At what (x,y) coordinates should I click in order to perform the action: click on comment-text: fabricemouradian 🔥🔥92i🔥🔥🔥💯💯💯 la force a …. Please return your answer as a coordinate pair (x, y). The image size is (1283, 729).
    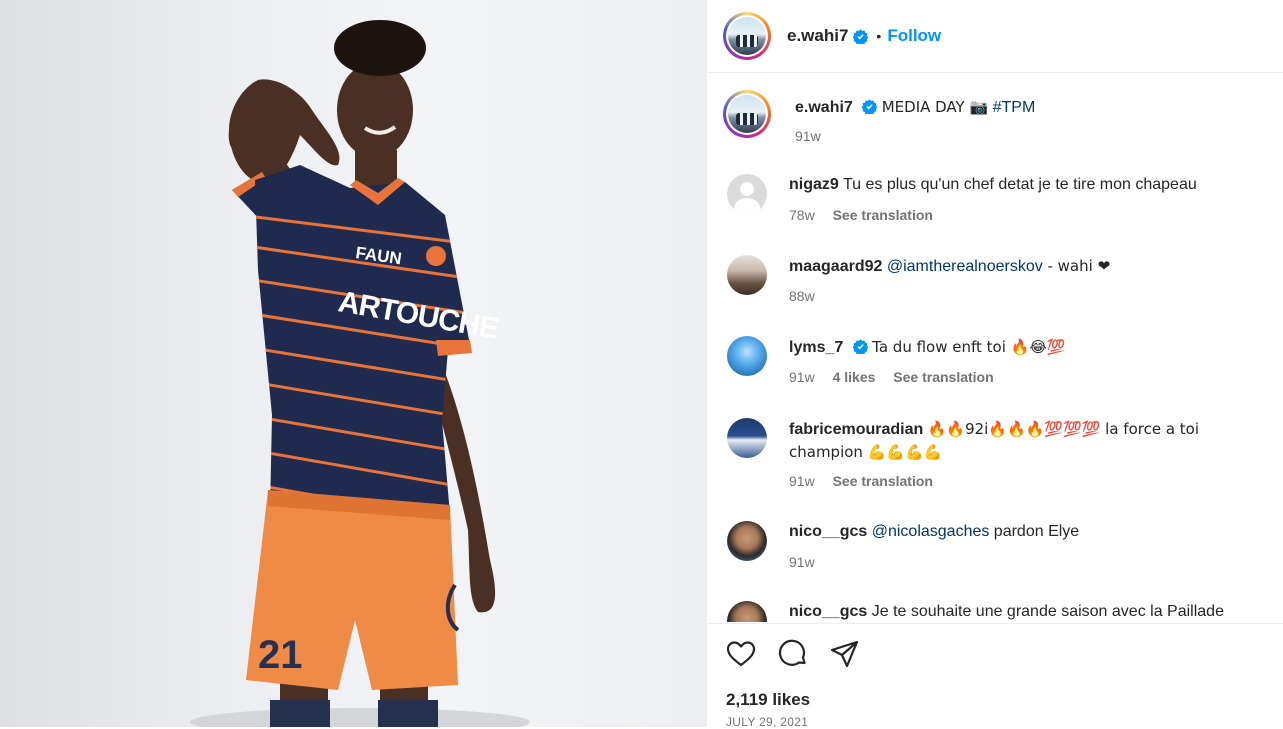
    Looking at the image, I should click on (1024, 441).